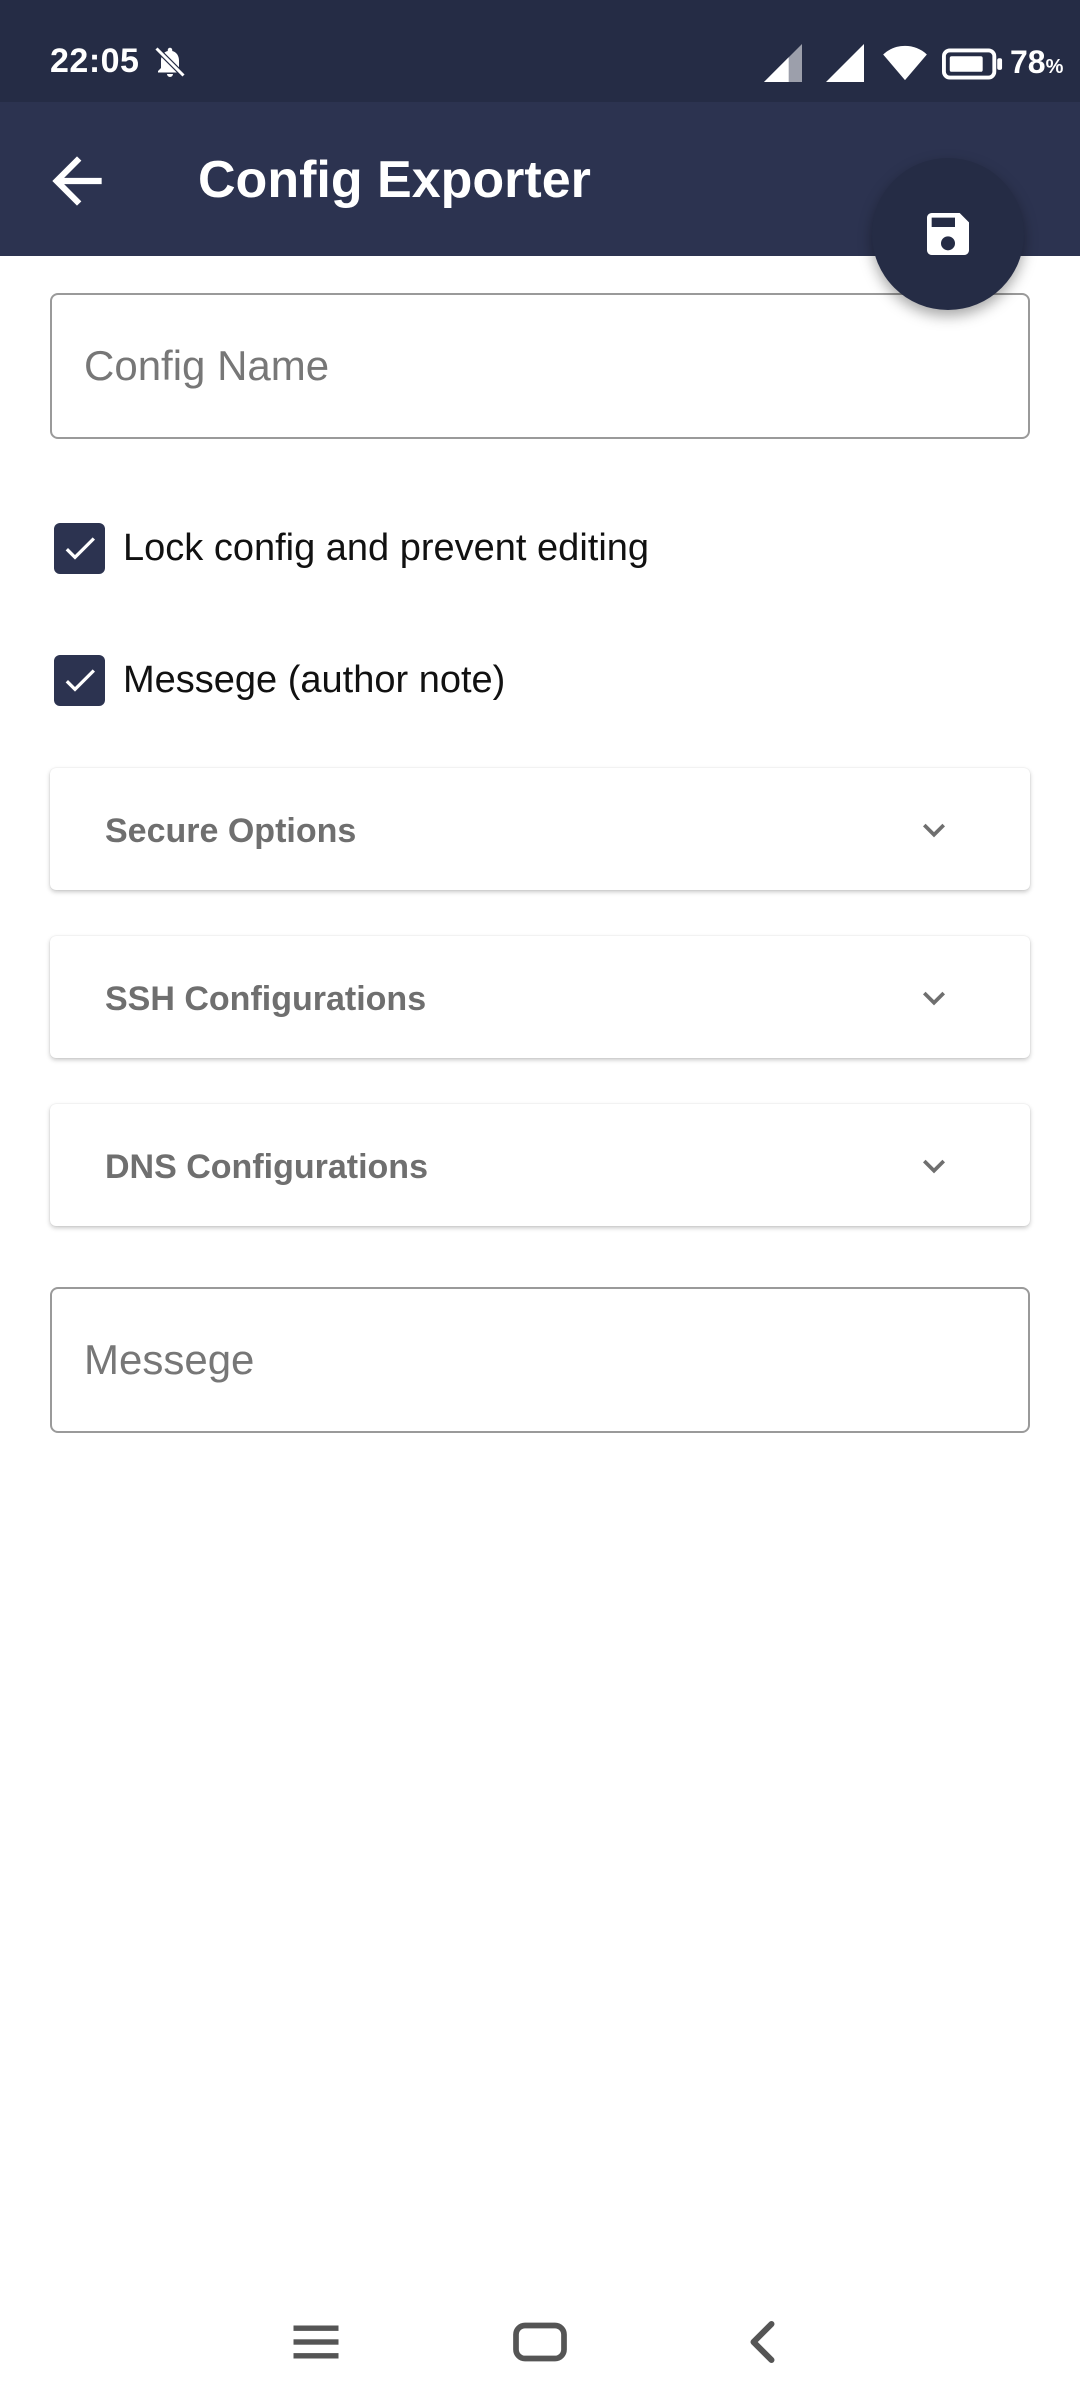 The width and height of the screenshot is (1080, 2400). What do you see at coordinates (540, 2342) in the screenshot?
I see `home-square-icon` at bounding box center [540, 2342].